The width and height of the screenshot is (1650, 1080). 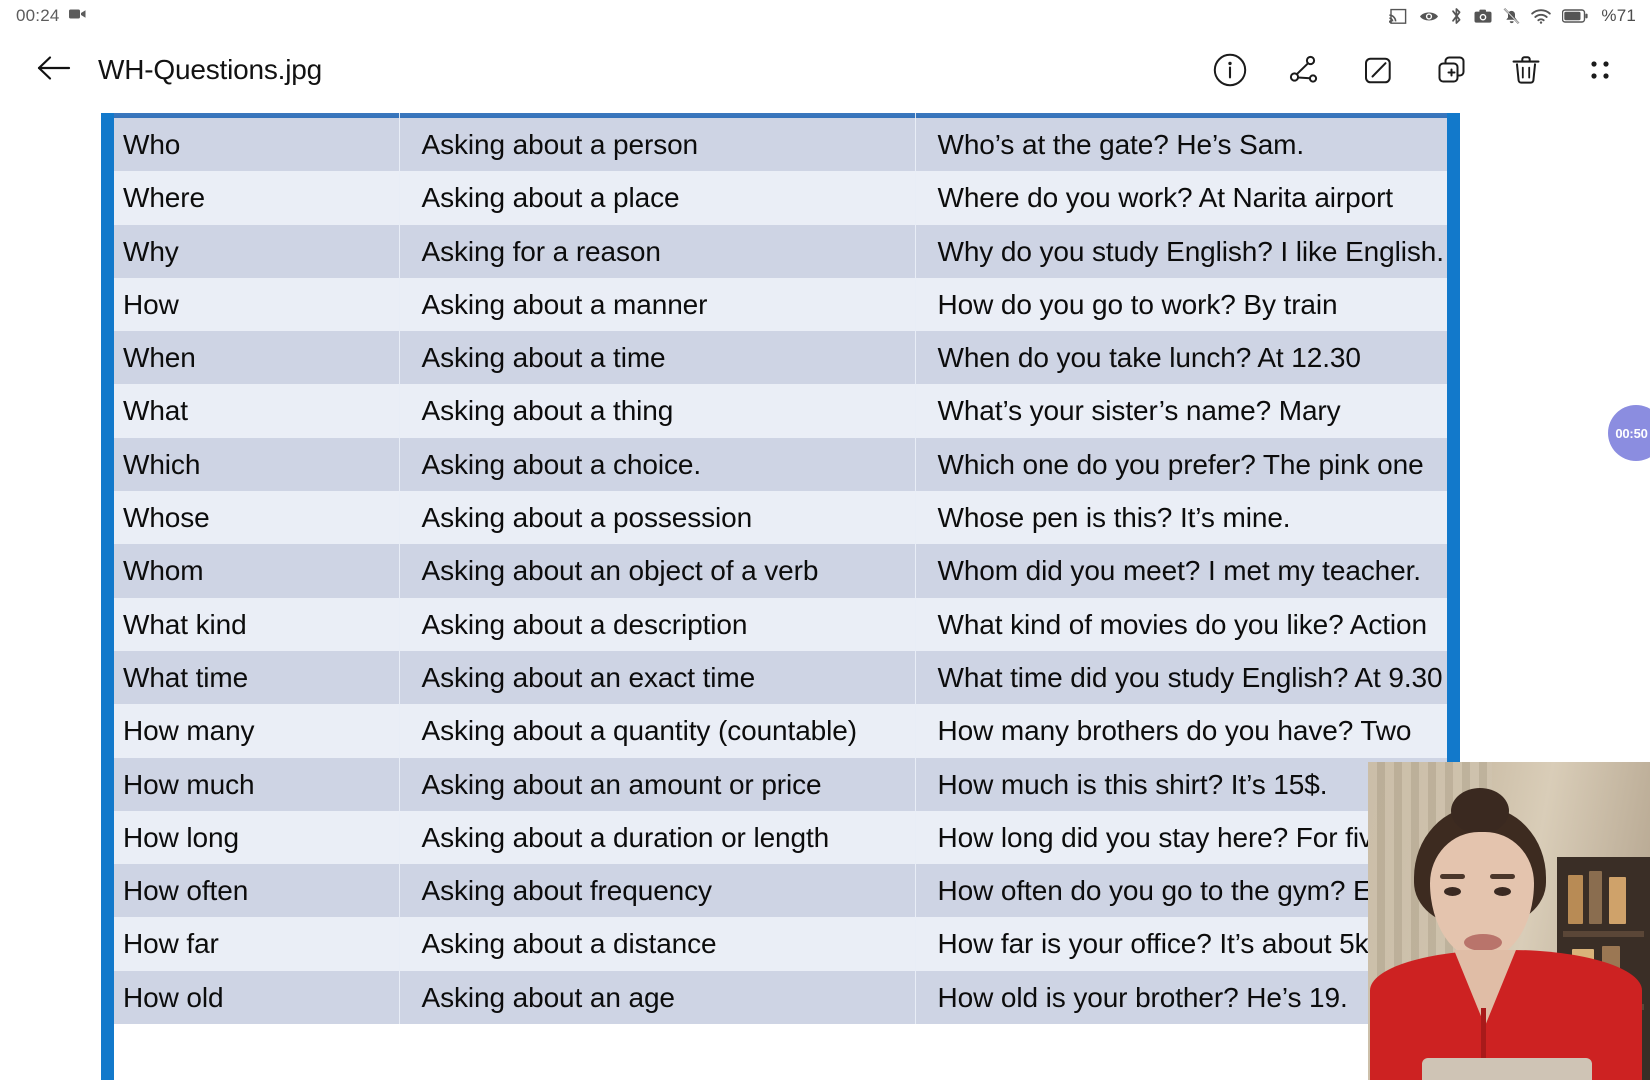 What do you see at coordinates (250, 251) in the screenshot?
I see `cell-wh-word: Why` at bounding box center [250, 251].